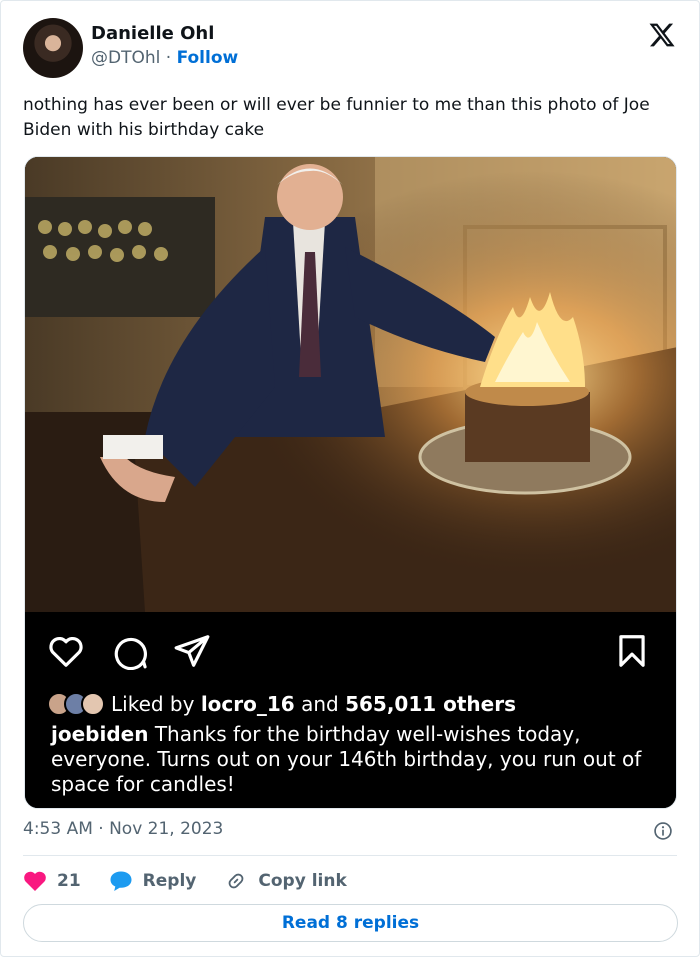  I want to click on comment-icon, so click(130, 651).